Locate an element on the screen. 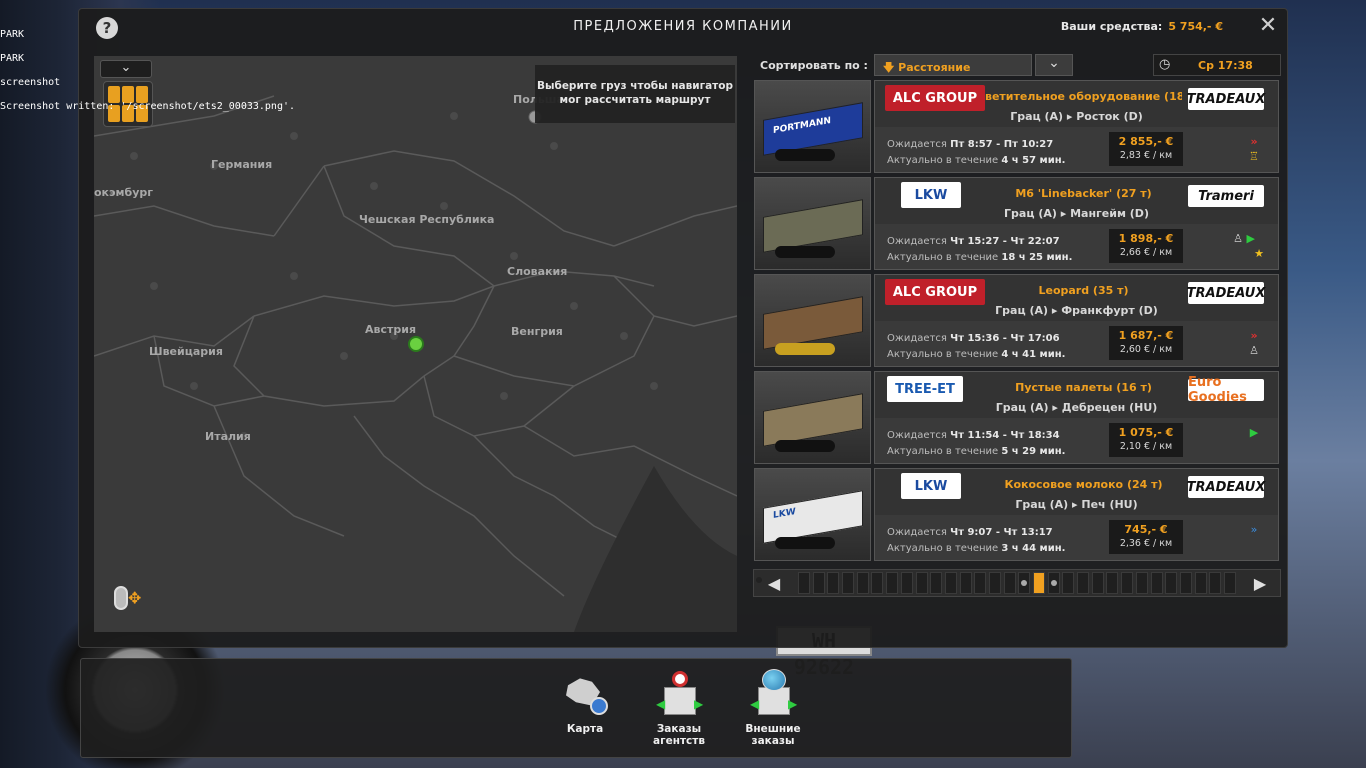 The height and width of the screenshot is (768, 1366). player-location-icon is located at coordinates (416, 344).